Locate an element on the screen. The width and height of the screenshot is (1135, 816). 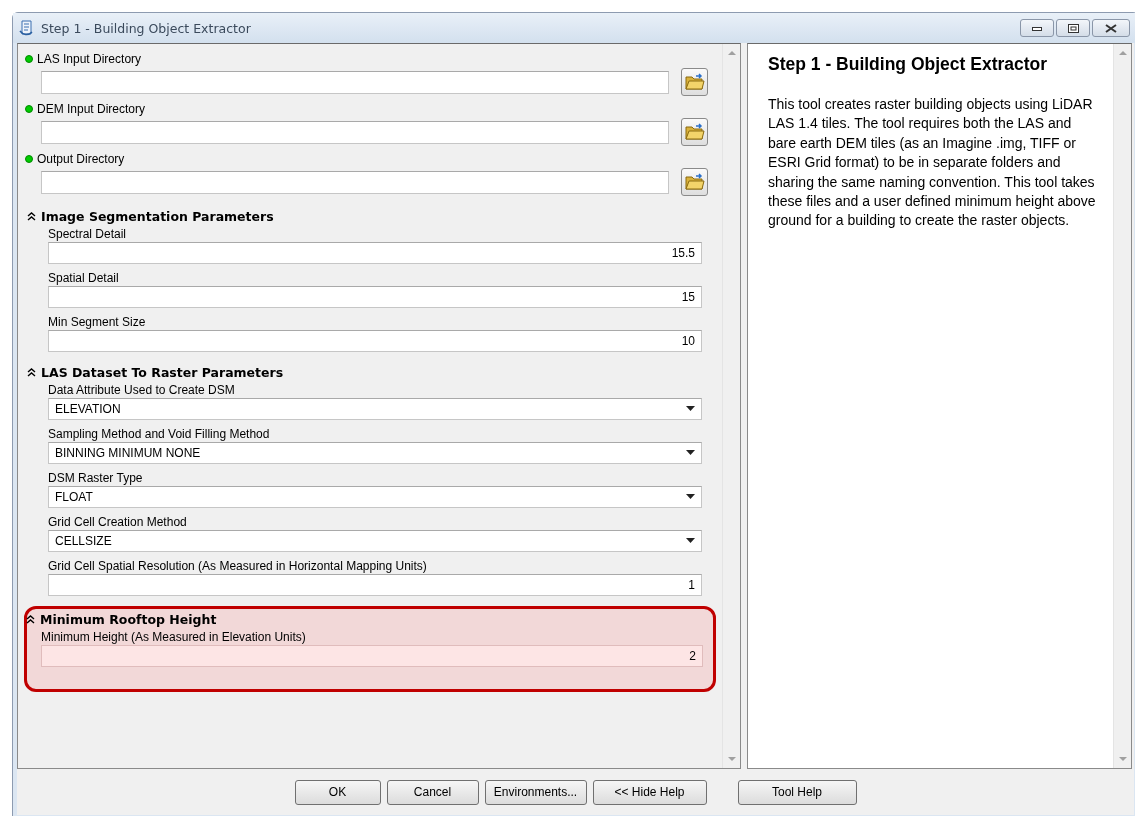
field-label: Spatial Detail is located at coordinates (84, 278).